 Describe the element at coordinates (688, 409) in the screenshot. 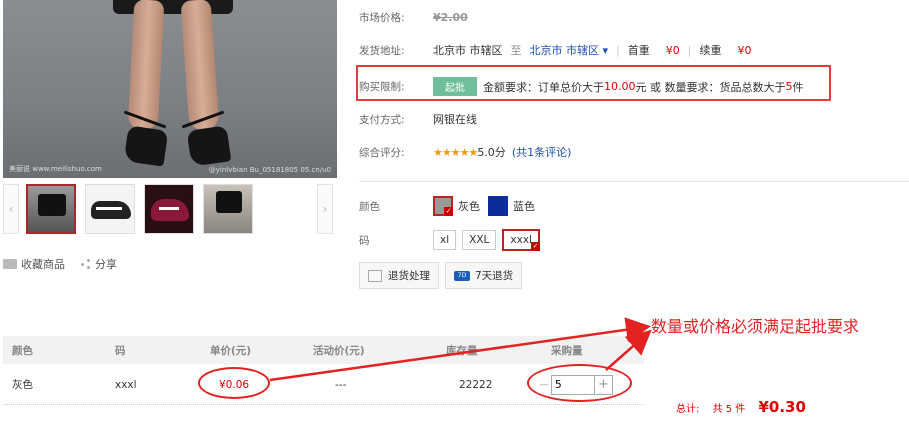

I see `total-label: 总计:` at that location.